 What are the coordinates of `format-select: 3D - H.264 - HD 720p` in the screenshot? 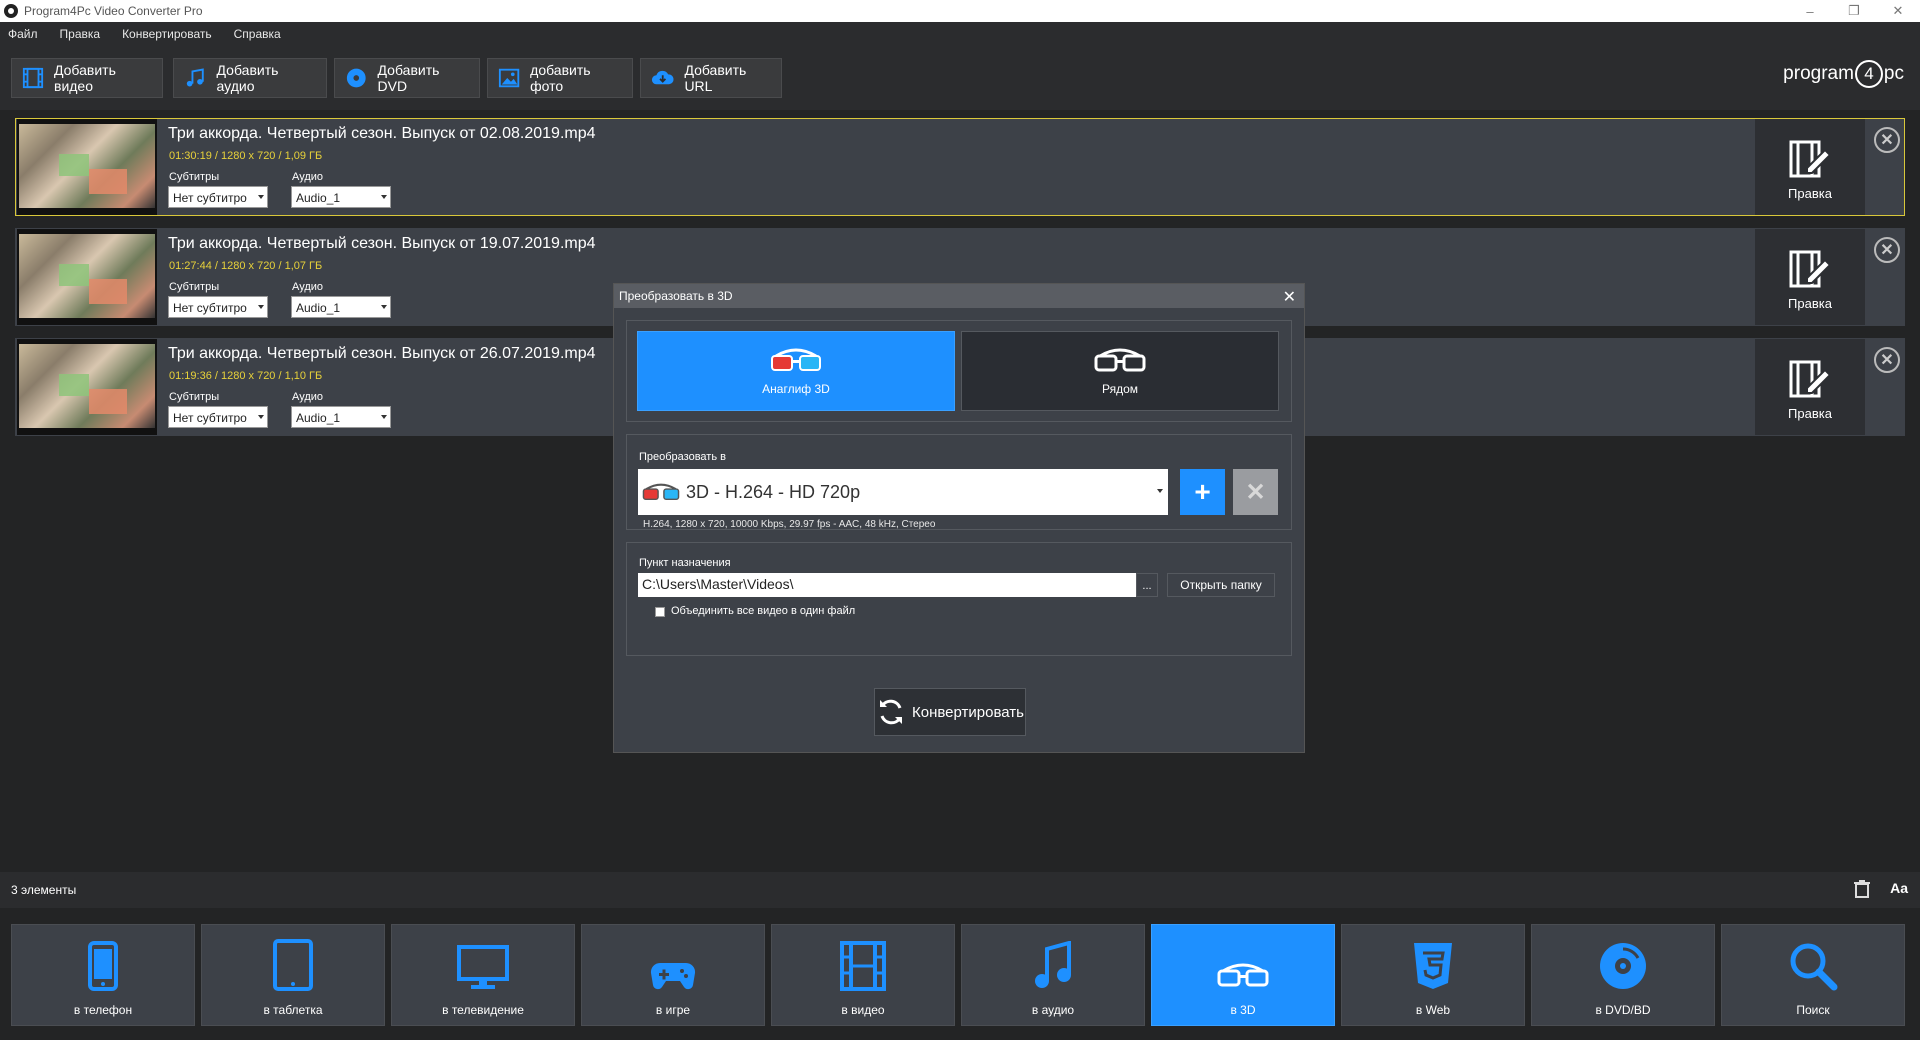 It's located at (903, 492).